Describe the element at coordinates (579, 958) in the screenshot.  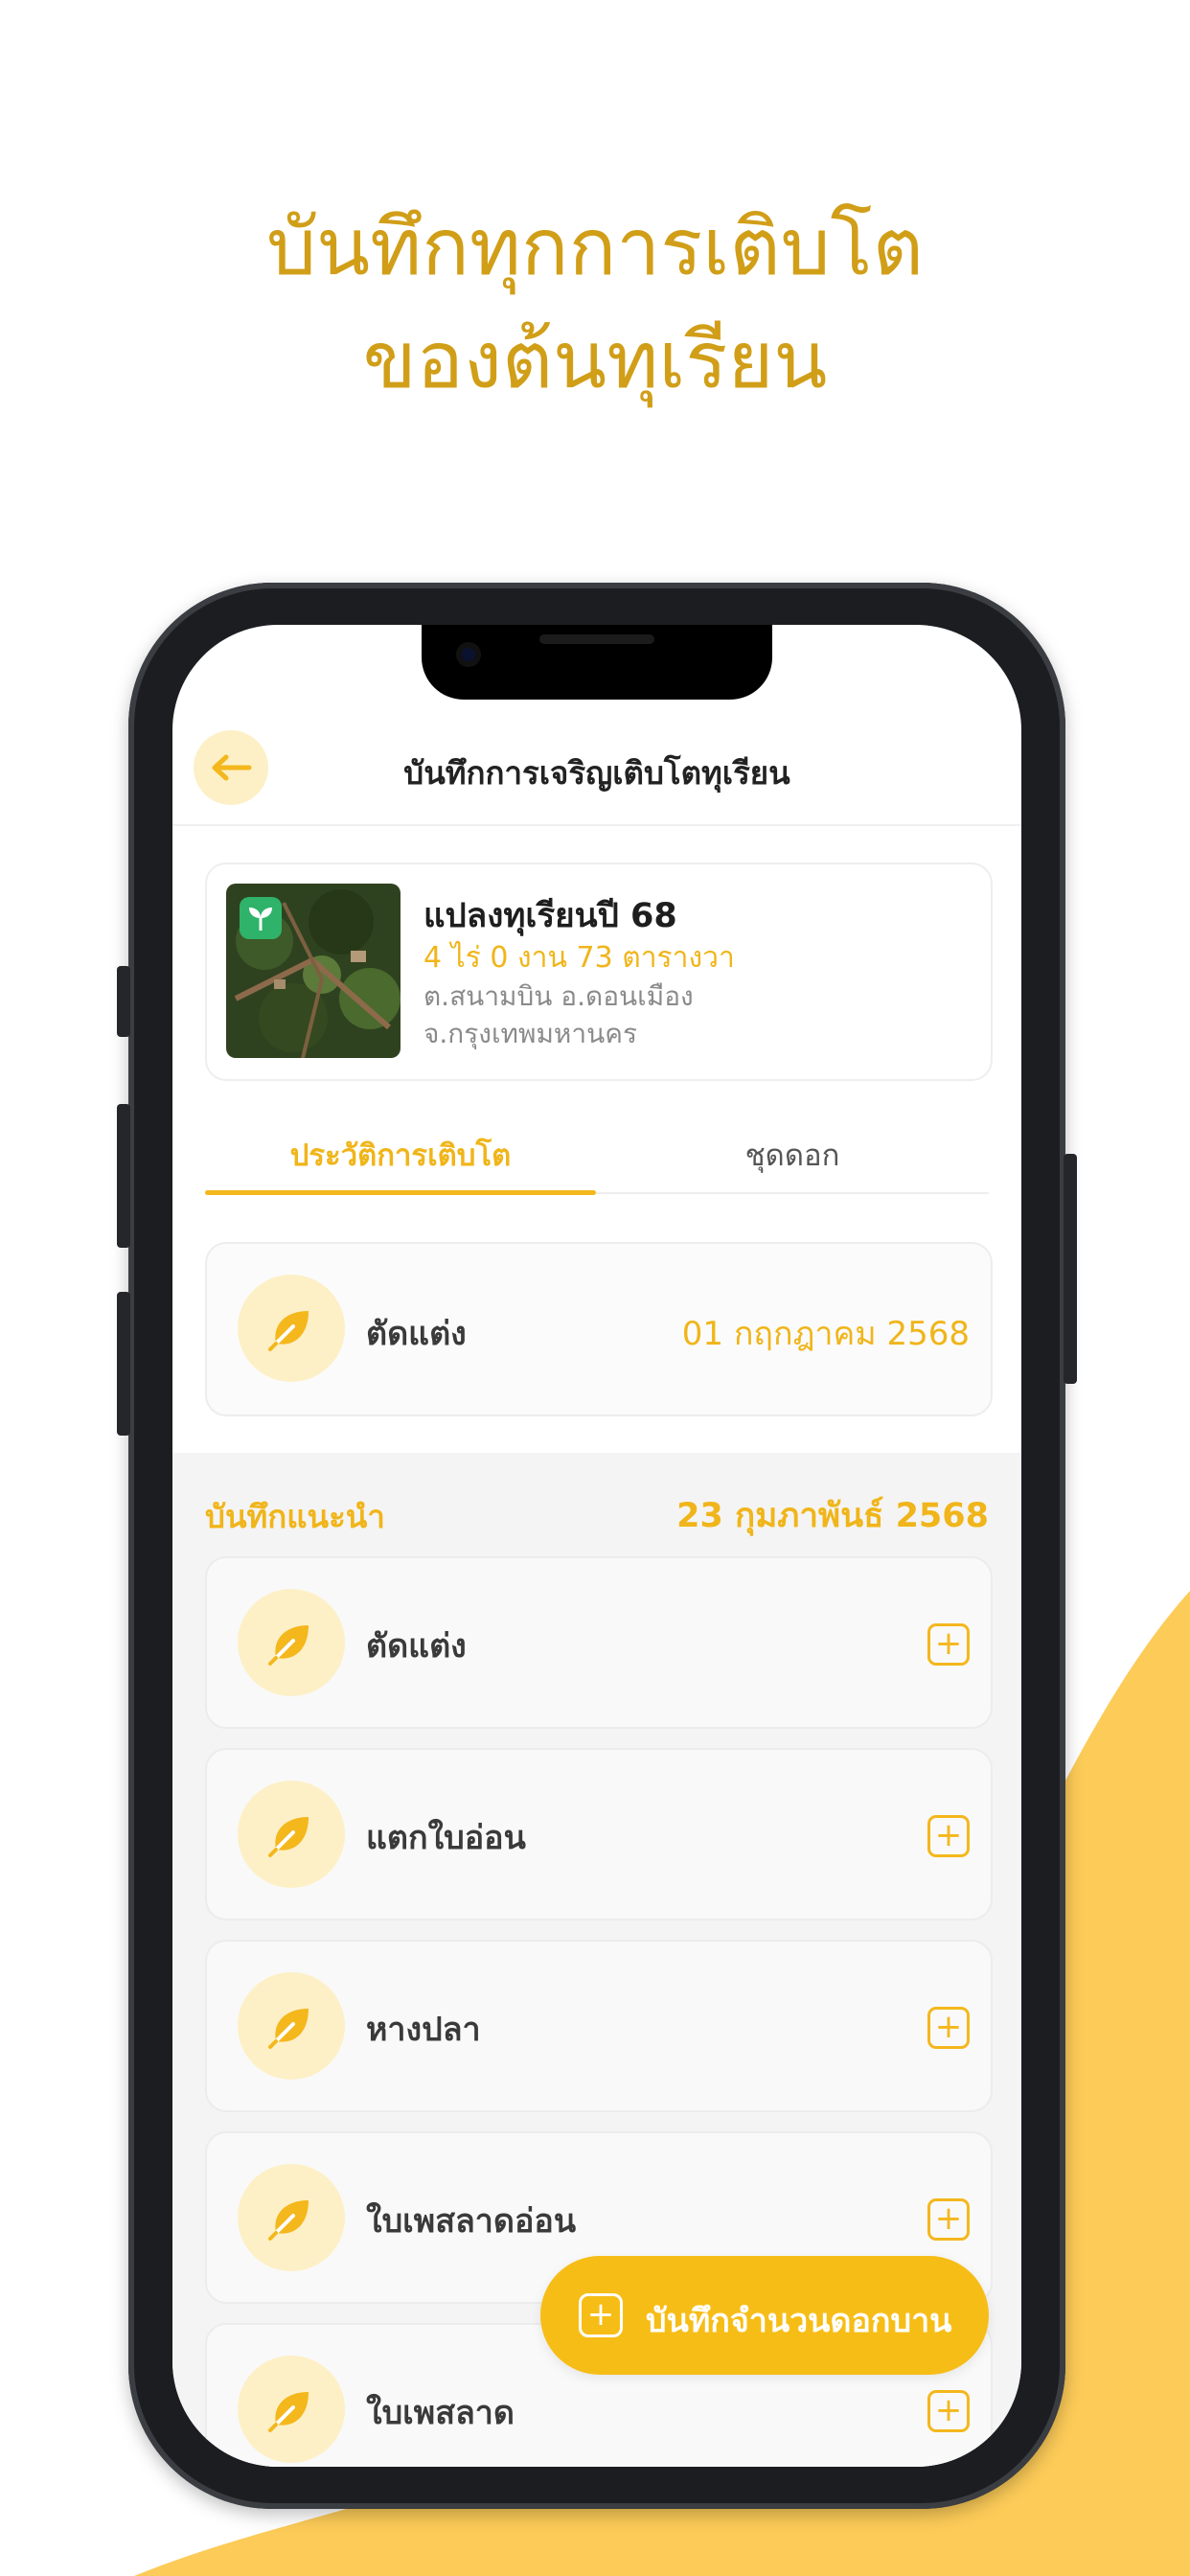
I see `plot-area: 4 ไร่ 0 งาน 73 ตารางวา` at that location.